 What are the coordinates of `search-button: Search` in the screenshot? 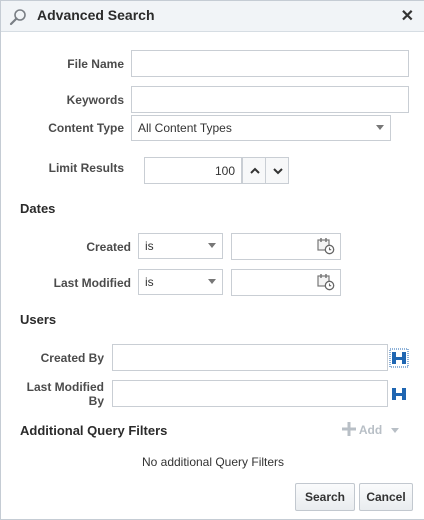 It's located at (325, 497).